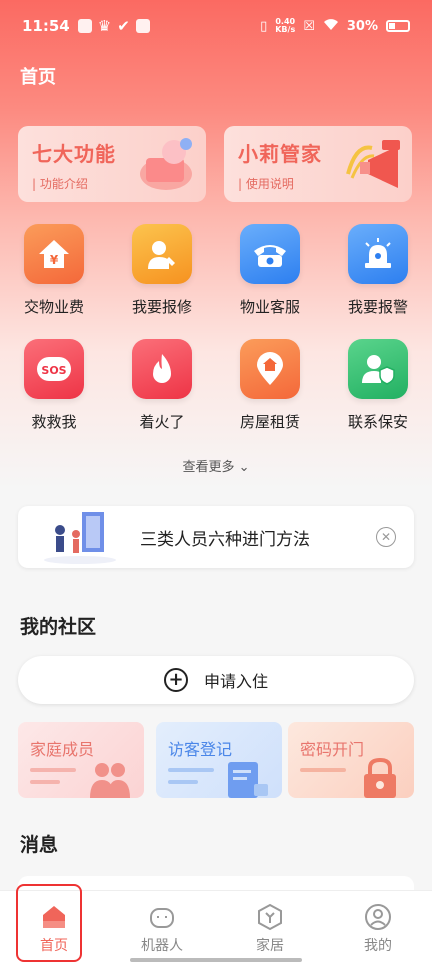 Image resolution: width=432 pixels, height=964 pixels. I want to click on service-label: 联系保安, so click(377, 422).